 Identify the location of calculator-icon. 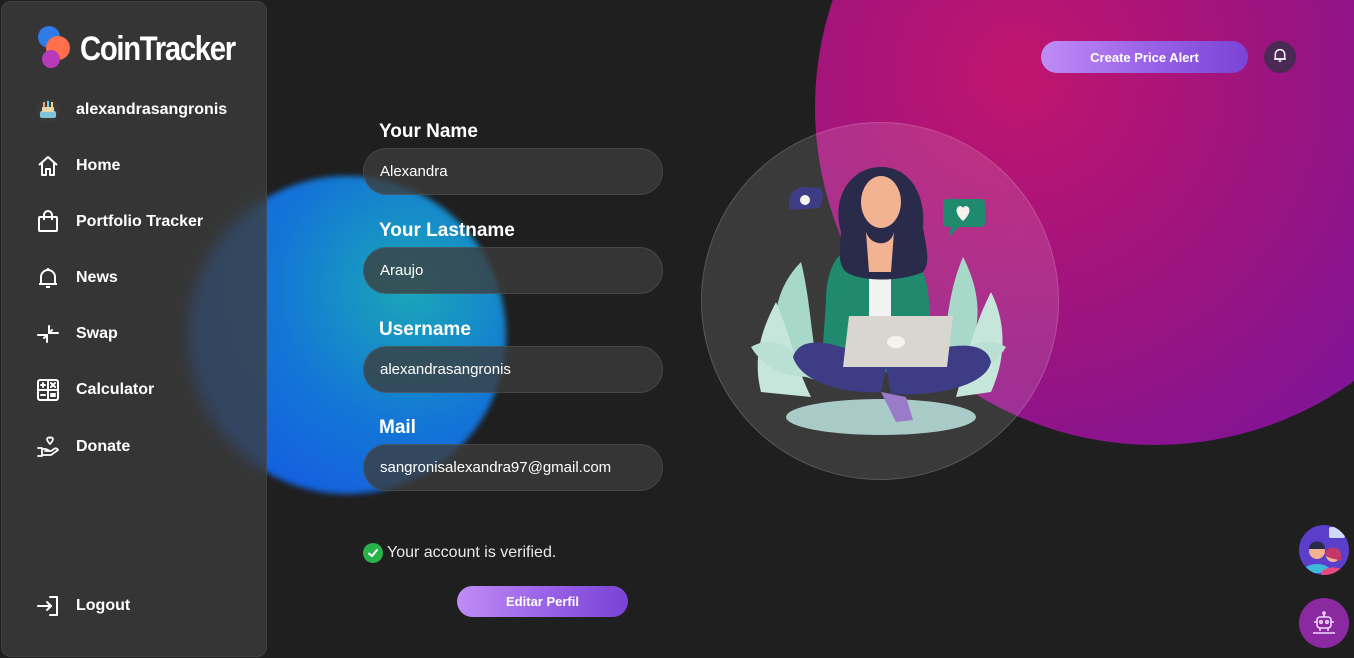
(48, 390).